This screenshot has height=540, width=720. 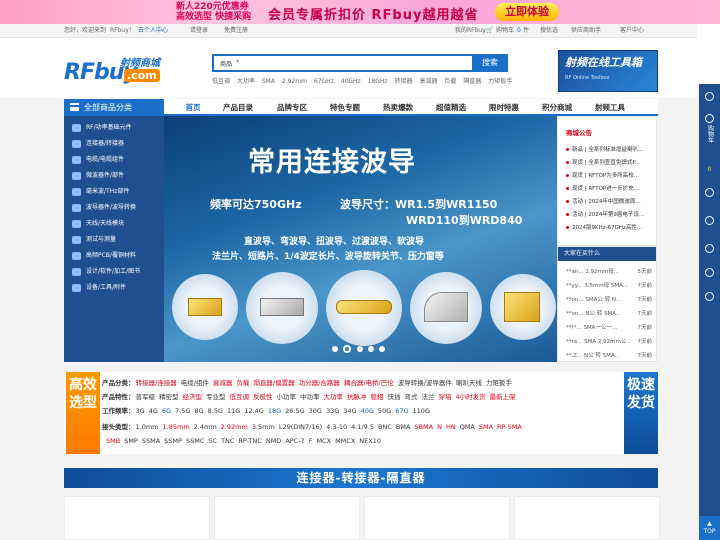 What do you see at coordinates (114, 144) in the screenshot?
I see `sidebar-item-connectors: 连接器/转接器` at bounding box center [114, 144].